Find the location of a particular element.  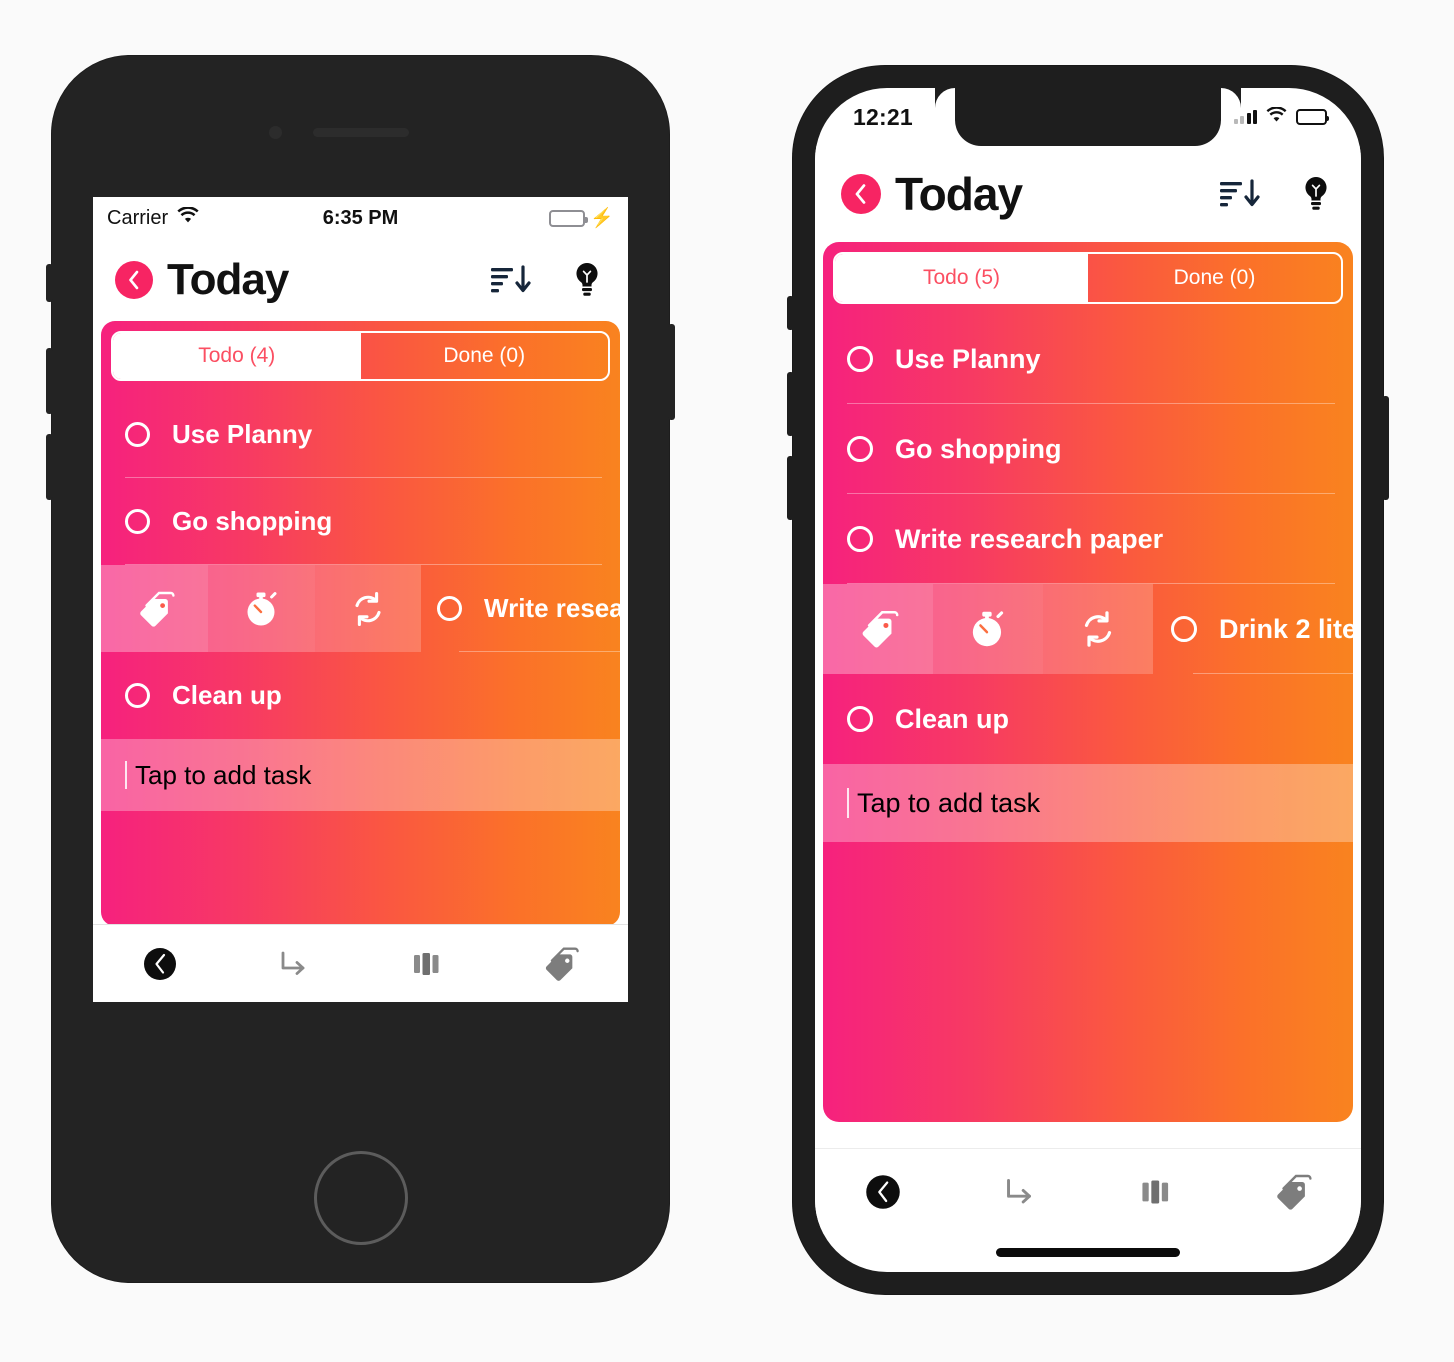

segmented-control-wrap-left: Todo (4) Done (0) is located at coordinates (360, 356).